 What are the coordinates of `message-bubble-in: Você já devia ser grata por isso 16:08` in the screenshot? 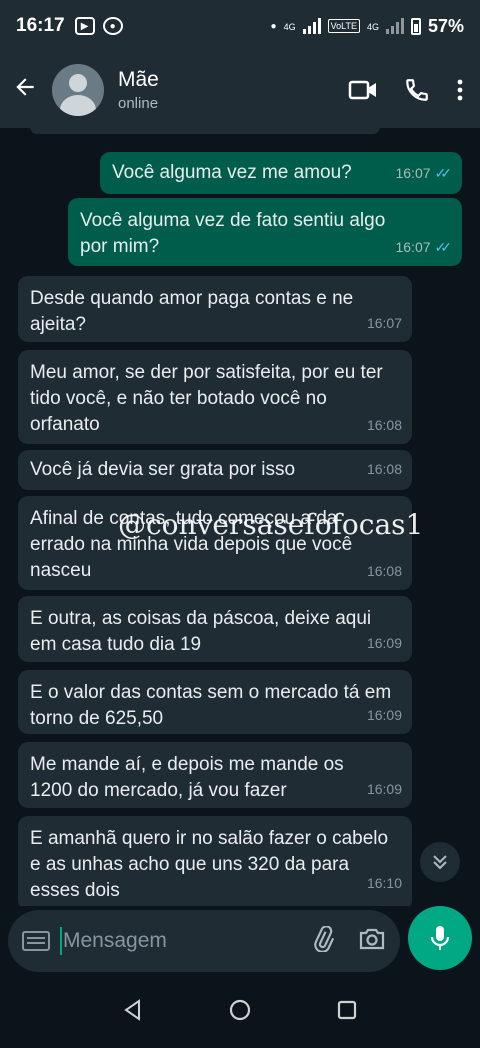 It's located at (215, 470).